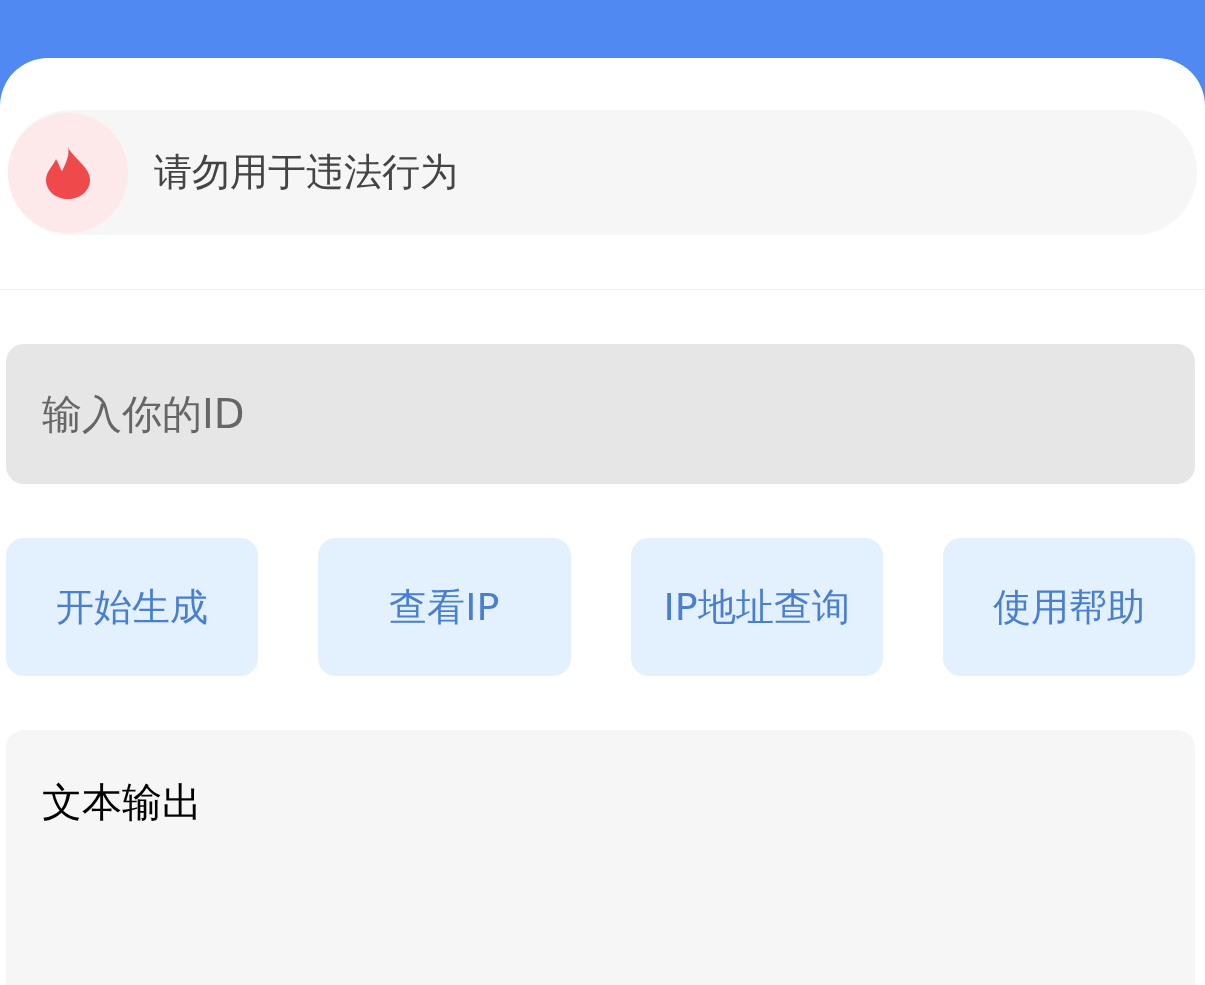 The width and height of the screenshot is (1205, 985). What do you see at coordinates (756, 607) in the screenshot?
I see `action-button: IP地址查询` at bounding box center [756, 607].